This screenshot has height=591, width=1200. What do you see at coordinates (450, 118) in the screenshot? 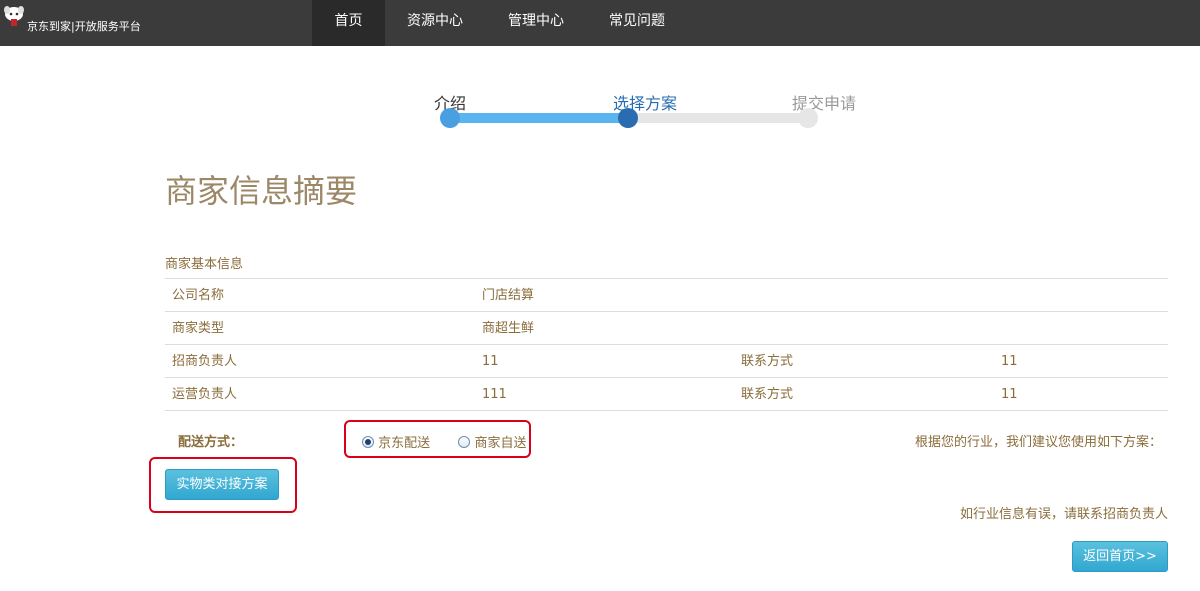
I see `step-dot-intro` at bounding box center [450, 118].